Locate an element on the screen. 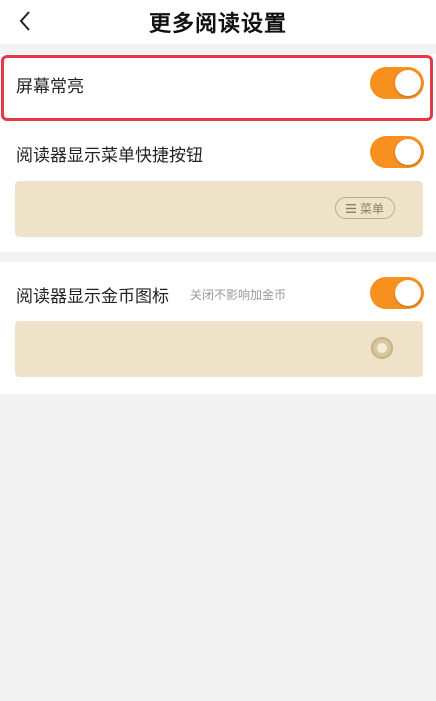  menu-lines-icon is located at coordinates (350, 208).